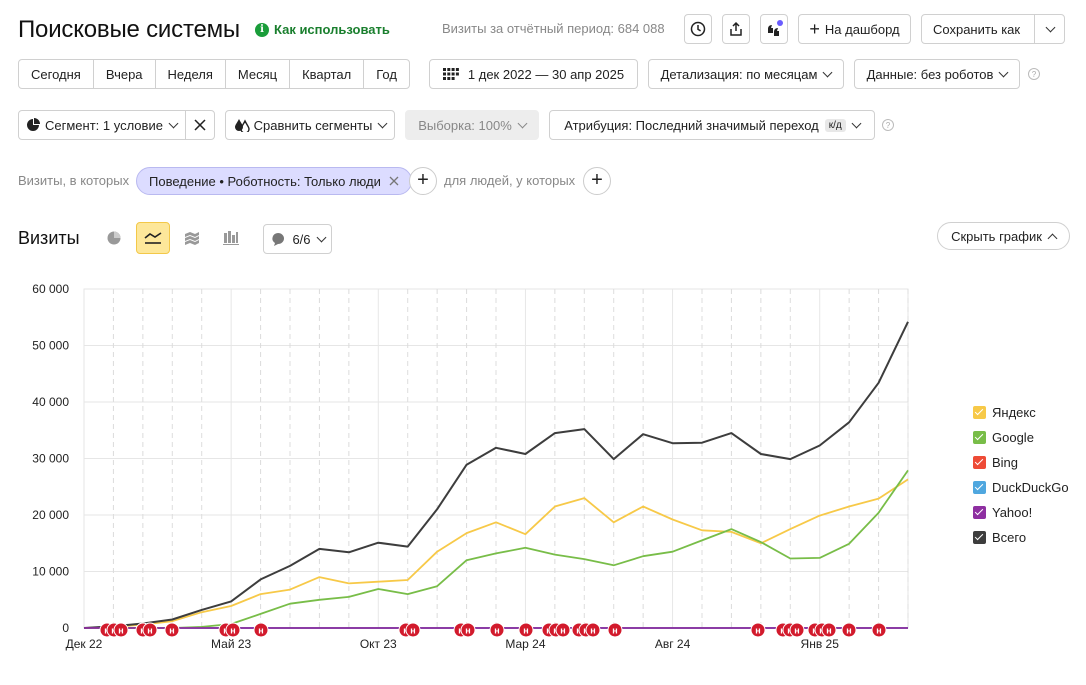  Describe the element at coordinates (84, 644) in the screenshot. I see `x-tick-label: Дек 22` at that location.